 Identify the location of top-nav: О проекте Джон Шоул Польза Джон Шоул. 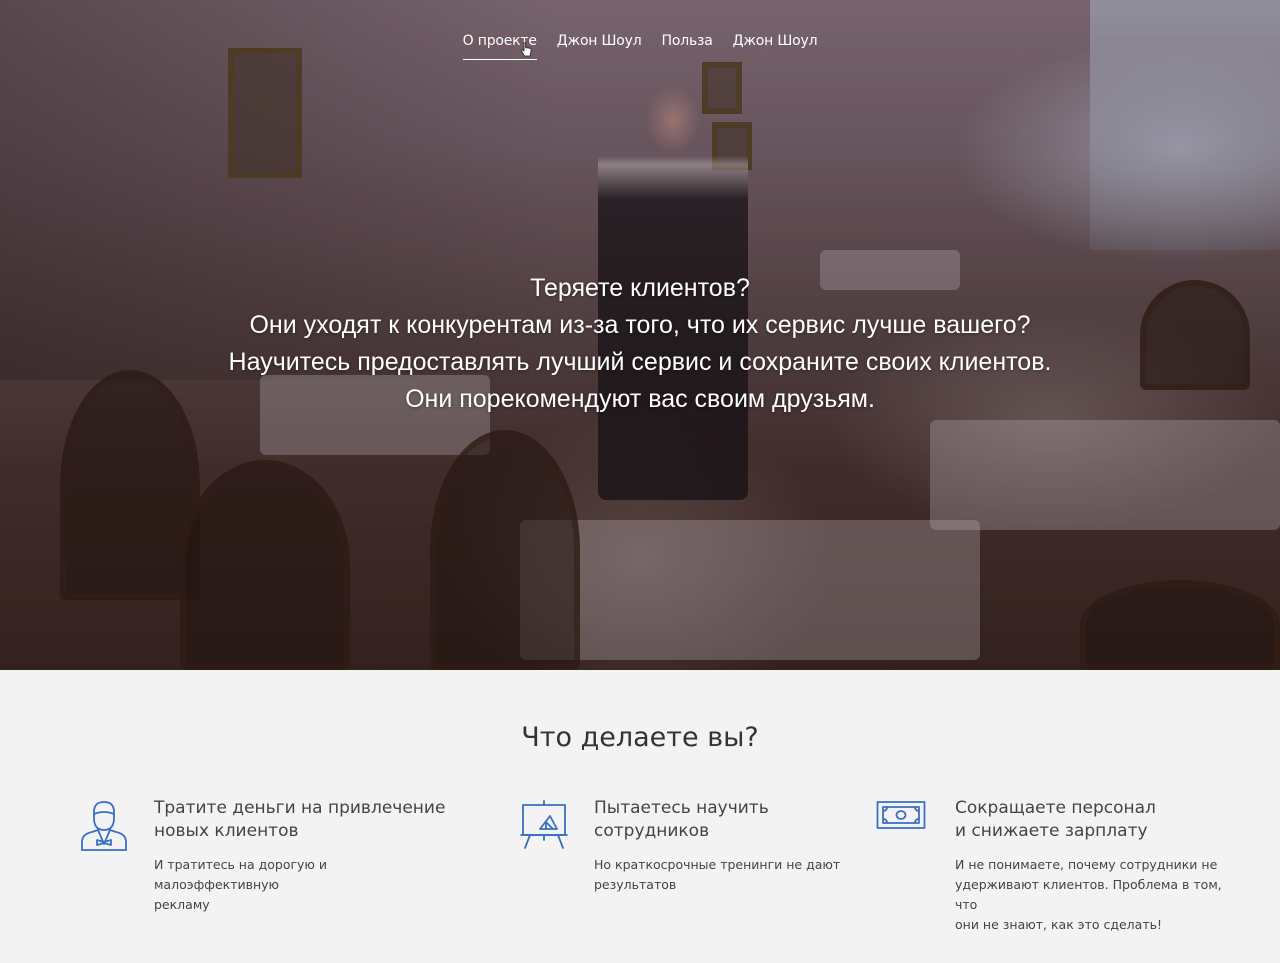
(640, 46).